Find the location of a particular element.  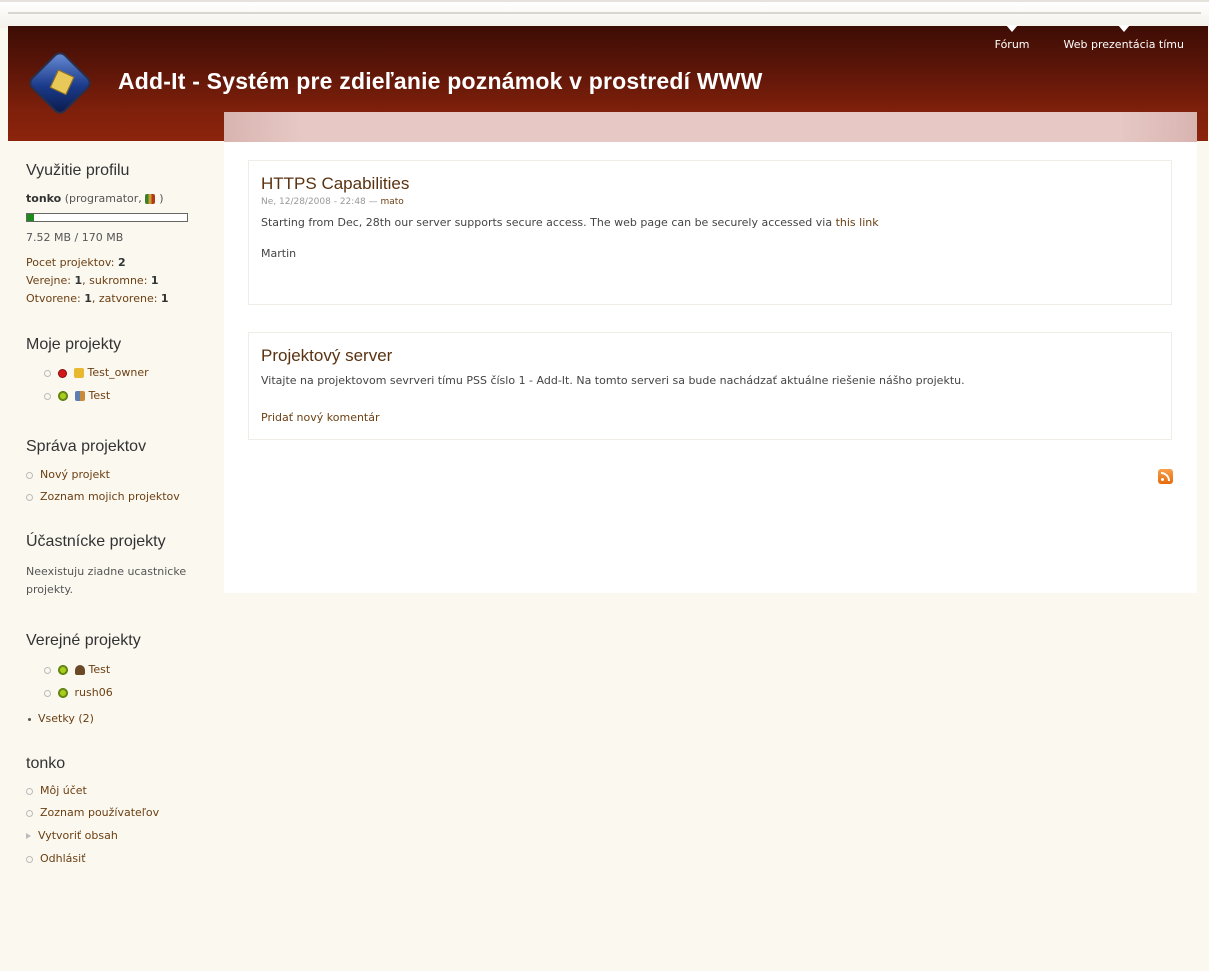

profile-user-line: tonko (programator, ) is located at coordinates (95, 198).